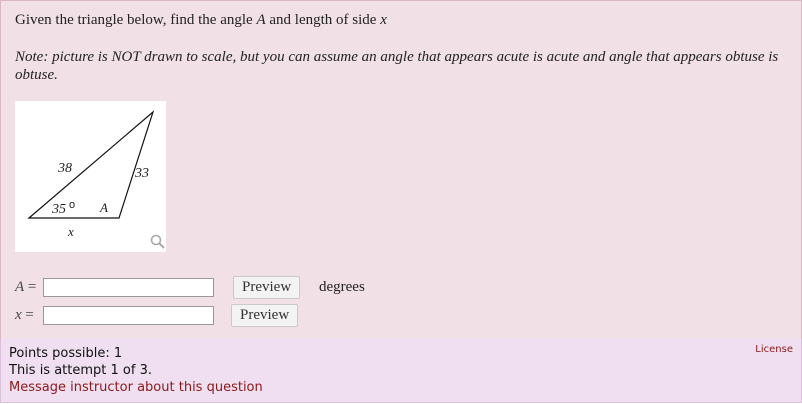 The width and height of the screenshot is (802, 404). Describe the element at coordinates (64, 168) in the screenshot. I see `side-label-38: 38` at that location.